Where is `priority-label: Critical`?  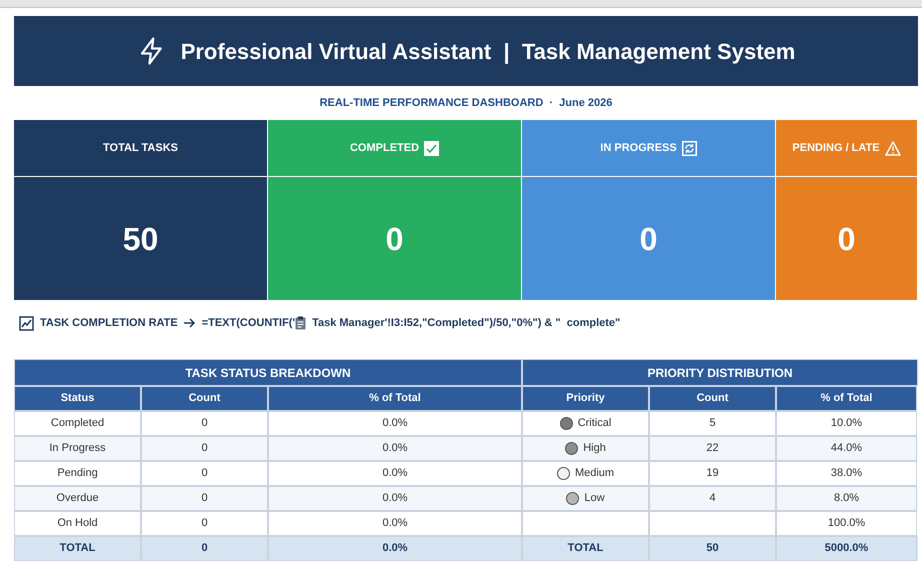 priority-label: Critical is located at coordinates (595, 424).